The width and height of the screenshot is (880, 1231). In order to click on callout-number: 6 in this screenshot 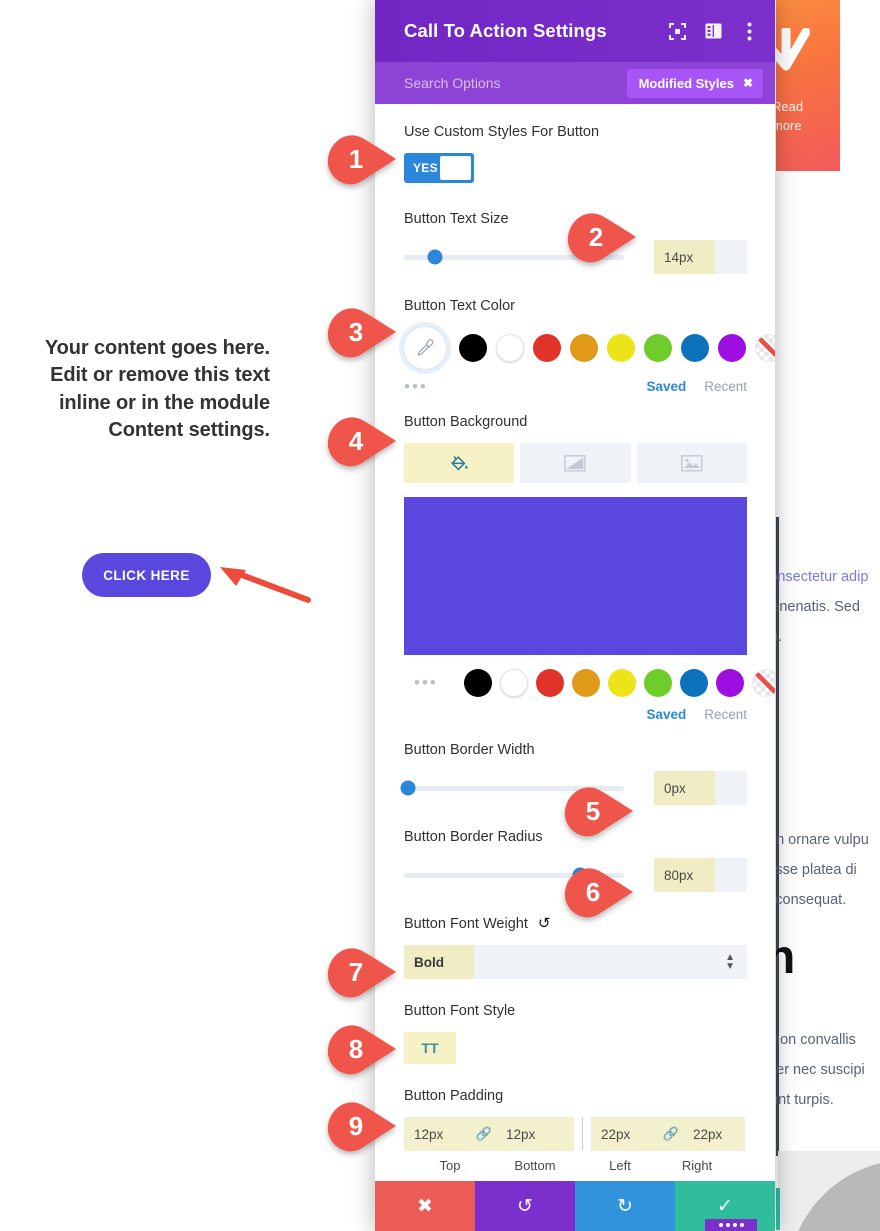, I will do `click(593, 891)`.